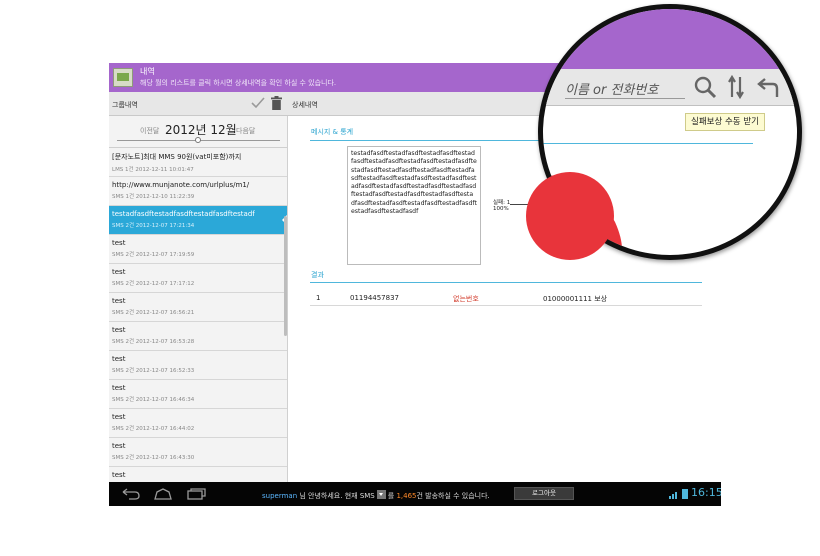 The width and height of the screenshot is (820, 556). I want to click on trash-icon, so click(276, 103).